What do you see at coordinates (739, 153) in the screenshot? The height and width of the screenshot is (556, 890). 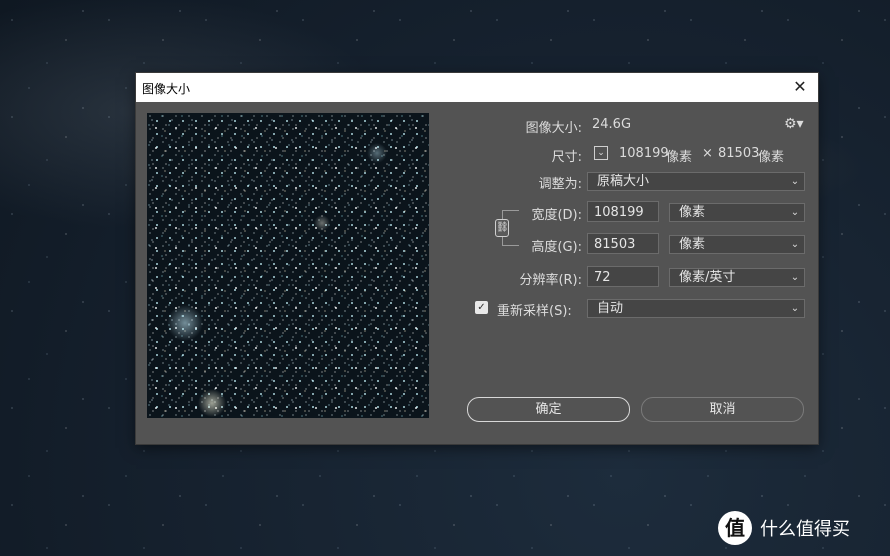 I see `dimensions-height-value: 81503` at bounding box center [739, 153].